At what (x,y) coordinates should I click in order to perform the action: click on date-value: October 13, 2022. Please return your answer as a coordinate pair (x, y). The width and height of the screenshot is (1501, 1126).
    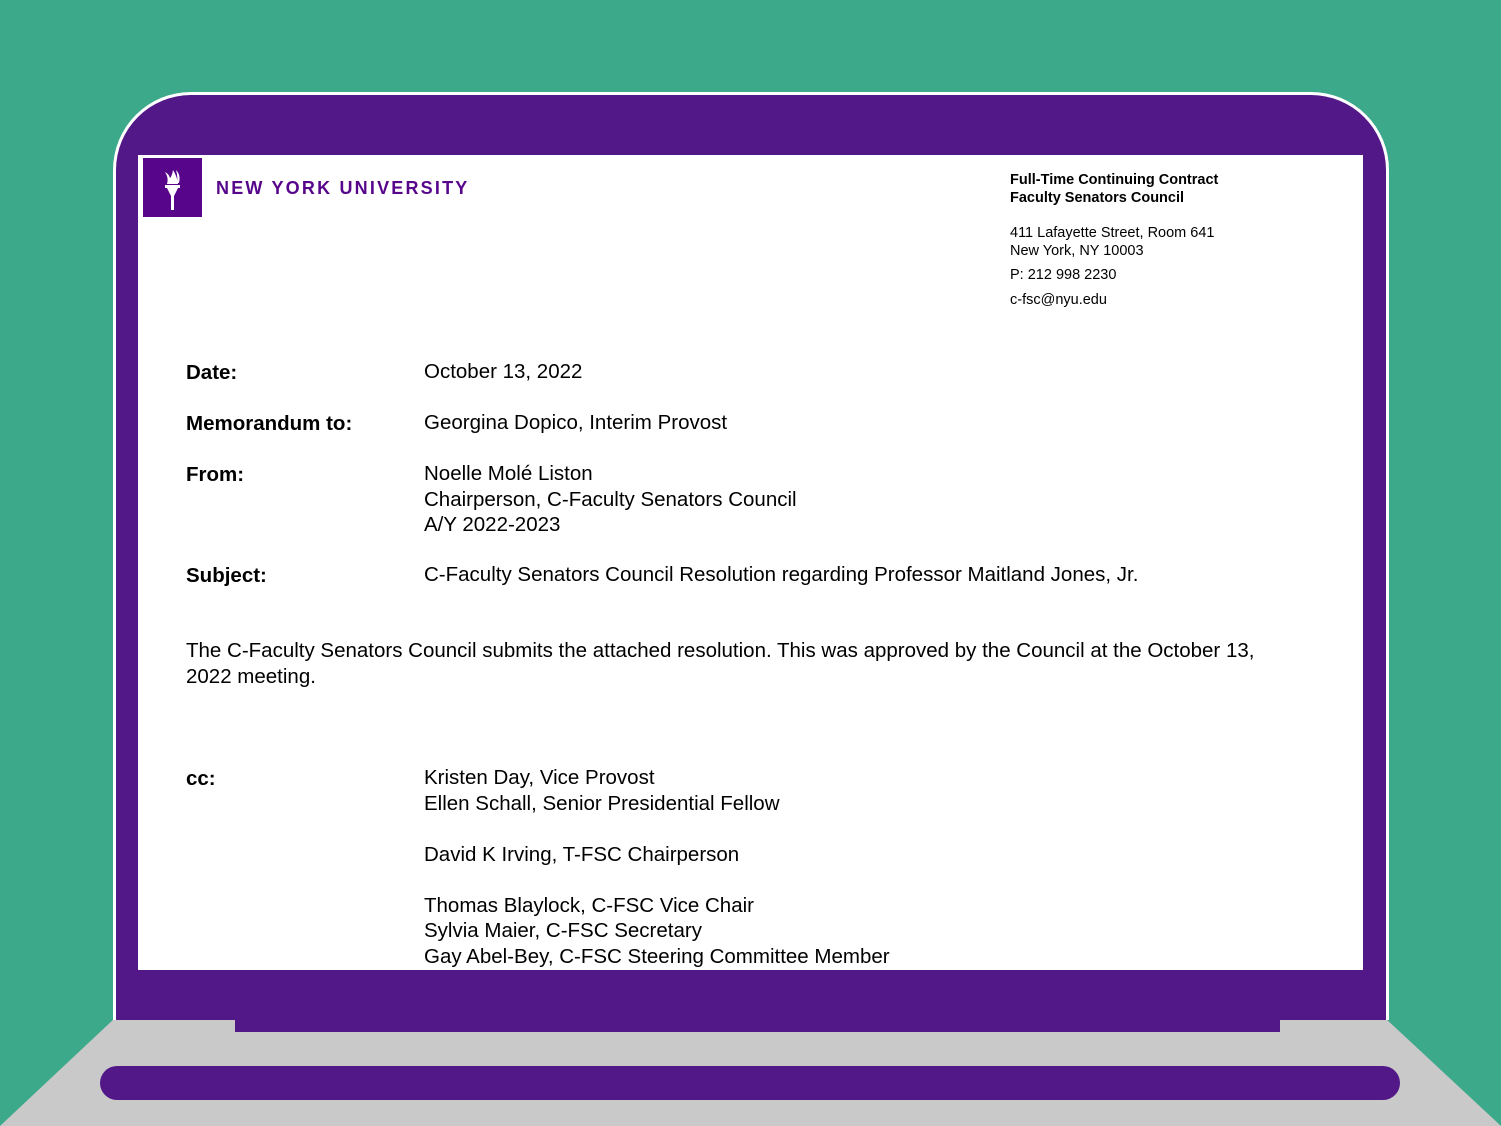
    Looking at the image, I should click on (503, 371).